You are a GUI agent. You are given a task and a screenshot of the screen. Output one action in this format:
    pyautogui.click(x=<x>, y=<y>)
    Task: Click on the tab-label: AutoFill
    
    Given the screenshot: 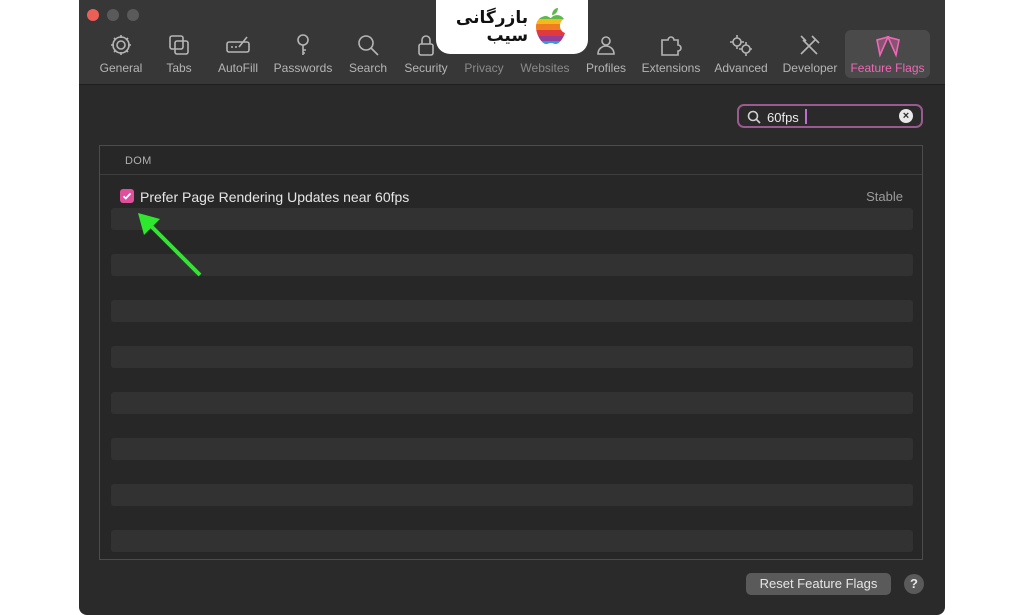 What is the action you would take?
    pyautogui.click(x=237, y=68)
    